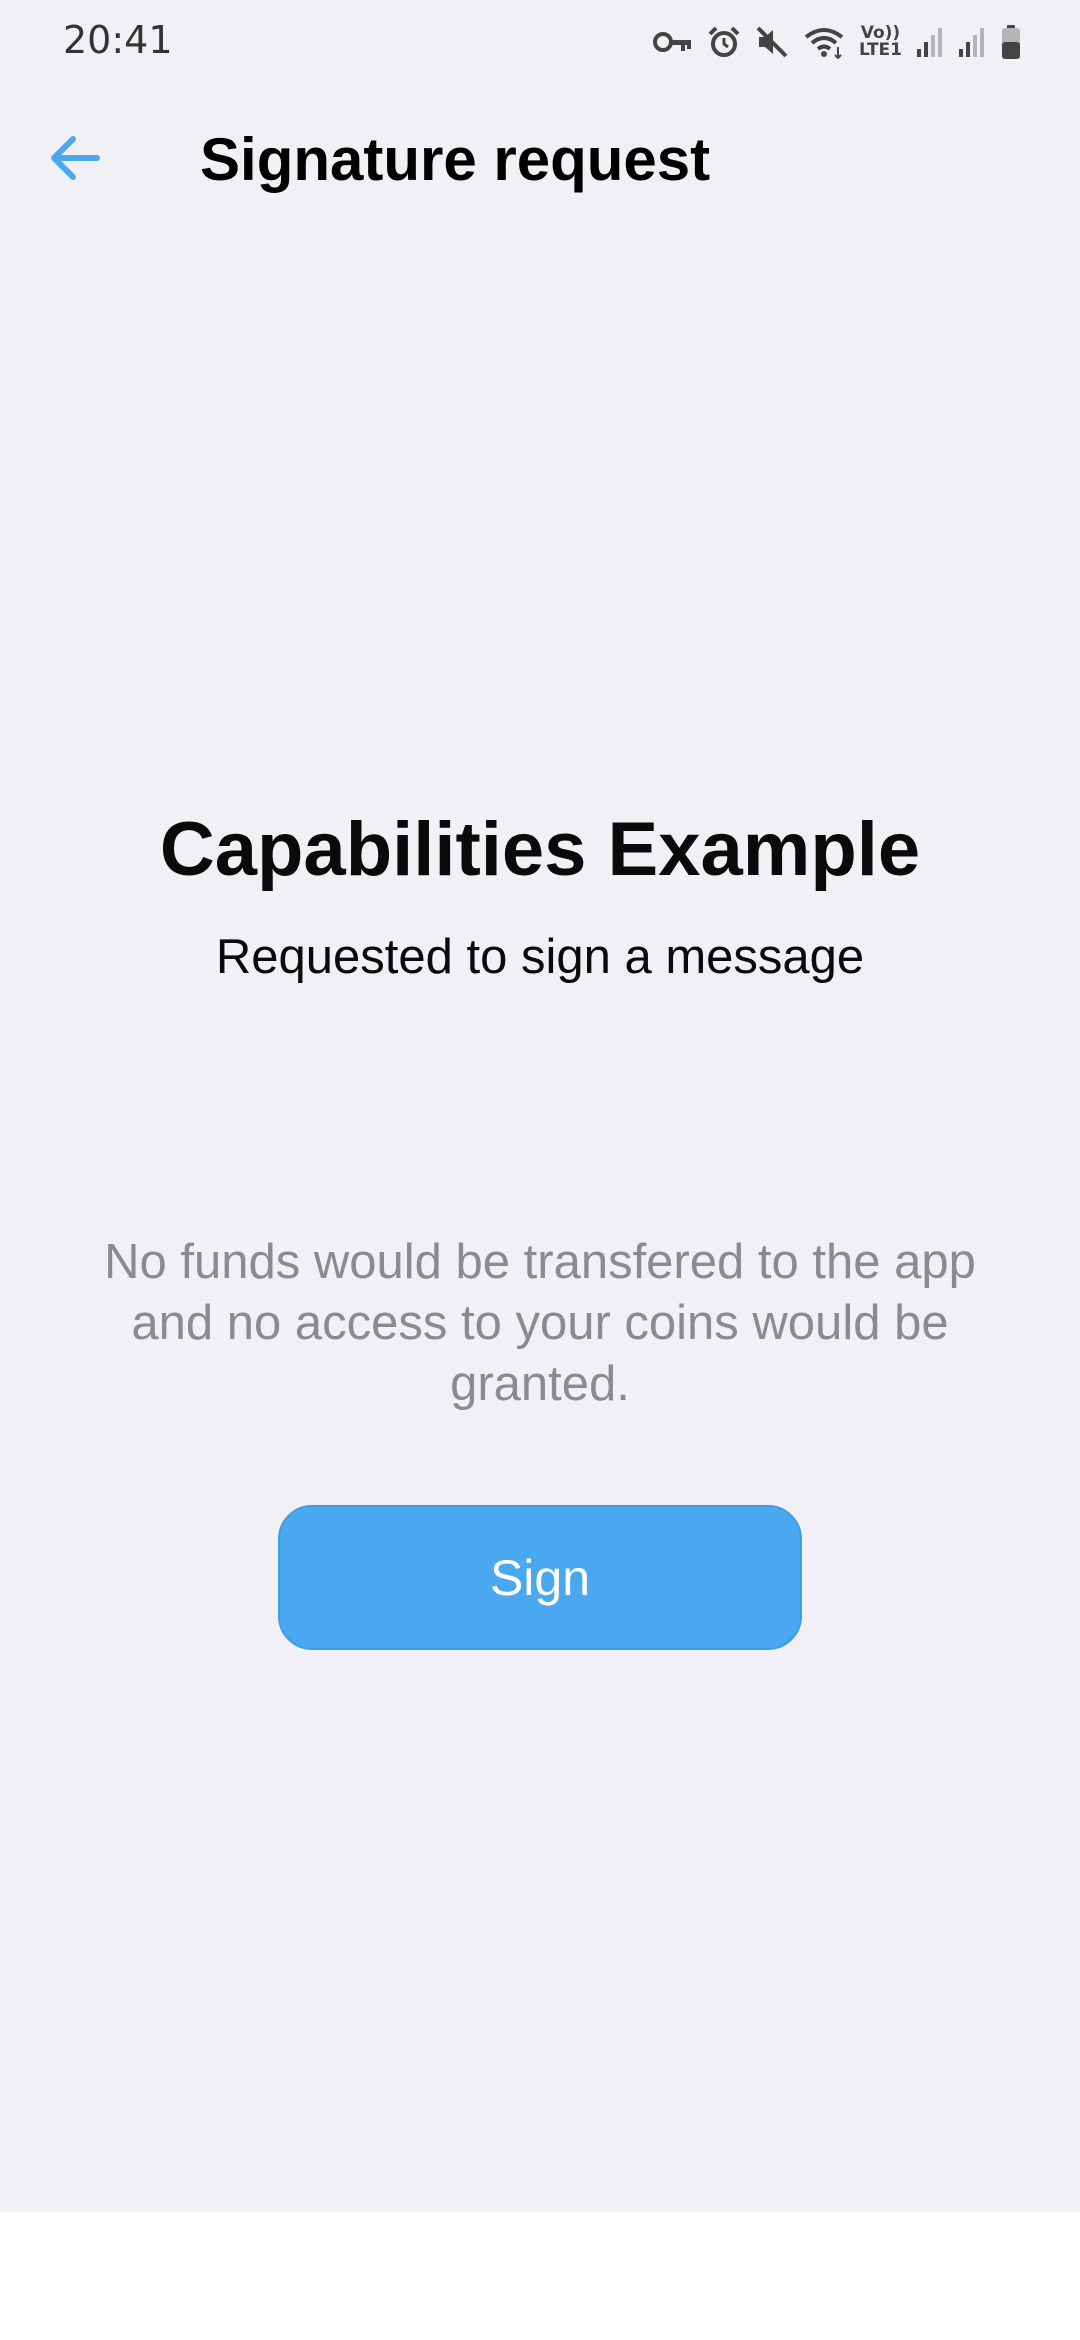  What do you see at coordinates (540, 40) in the screenshot?
I see `status-bar: 20:41 Vo)) LTE1` at bounding box center [540, 40].